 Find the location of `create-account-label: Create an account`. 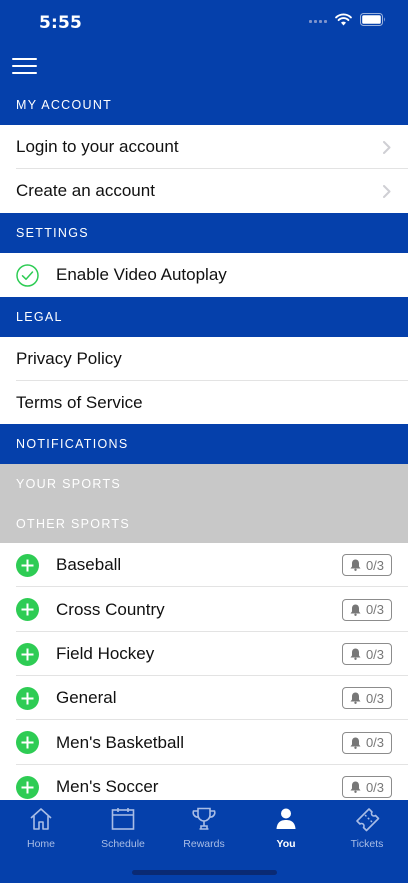

create-account-label: Create an account is located at coordinates (85, 190).